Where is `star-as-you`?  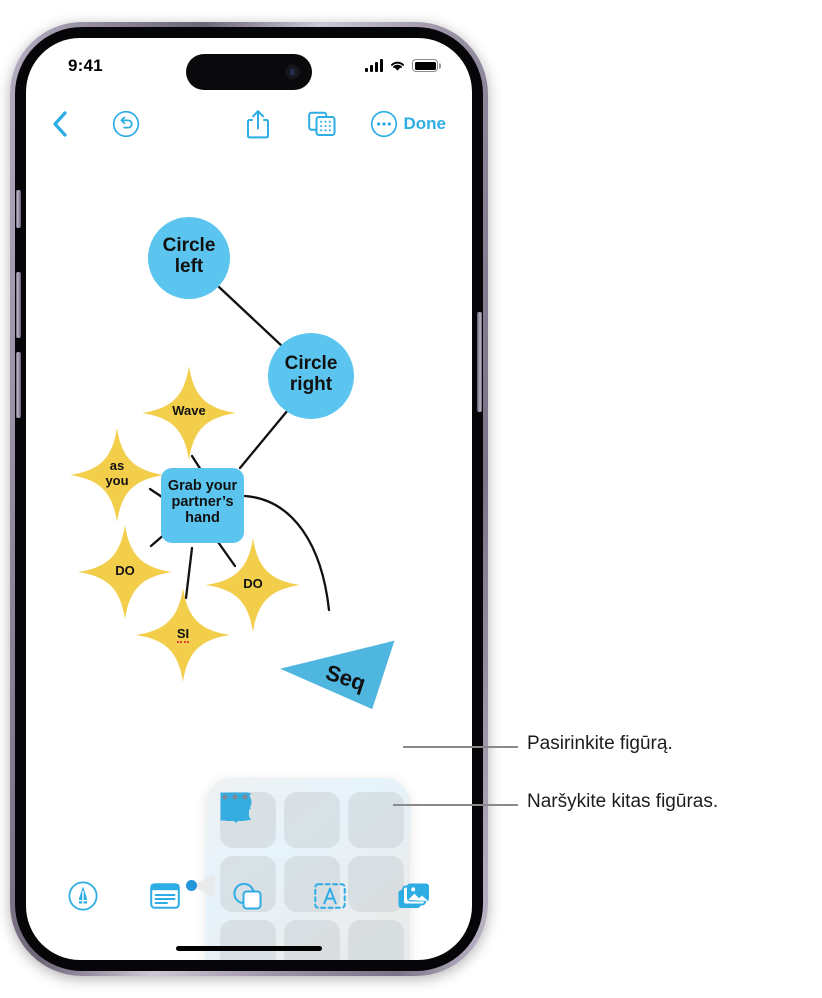
star-as-you is located at coordinates (117, 475).